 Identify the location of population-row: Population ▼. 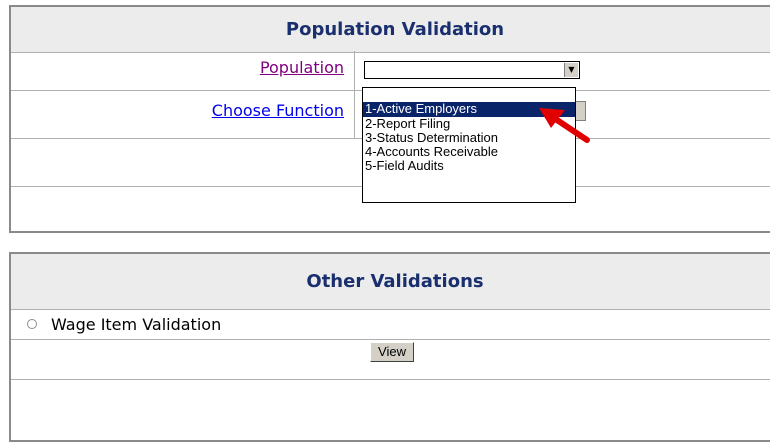
(390, 71).